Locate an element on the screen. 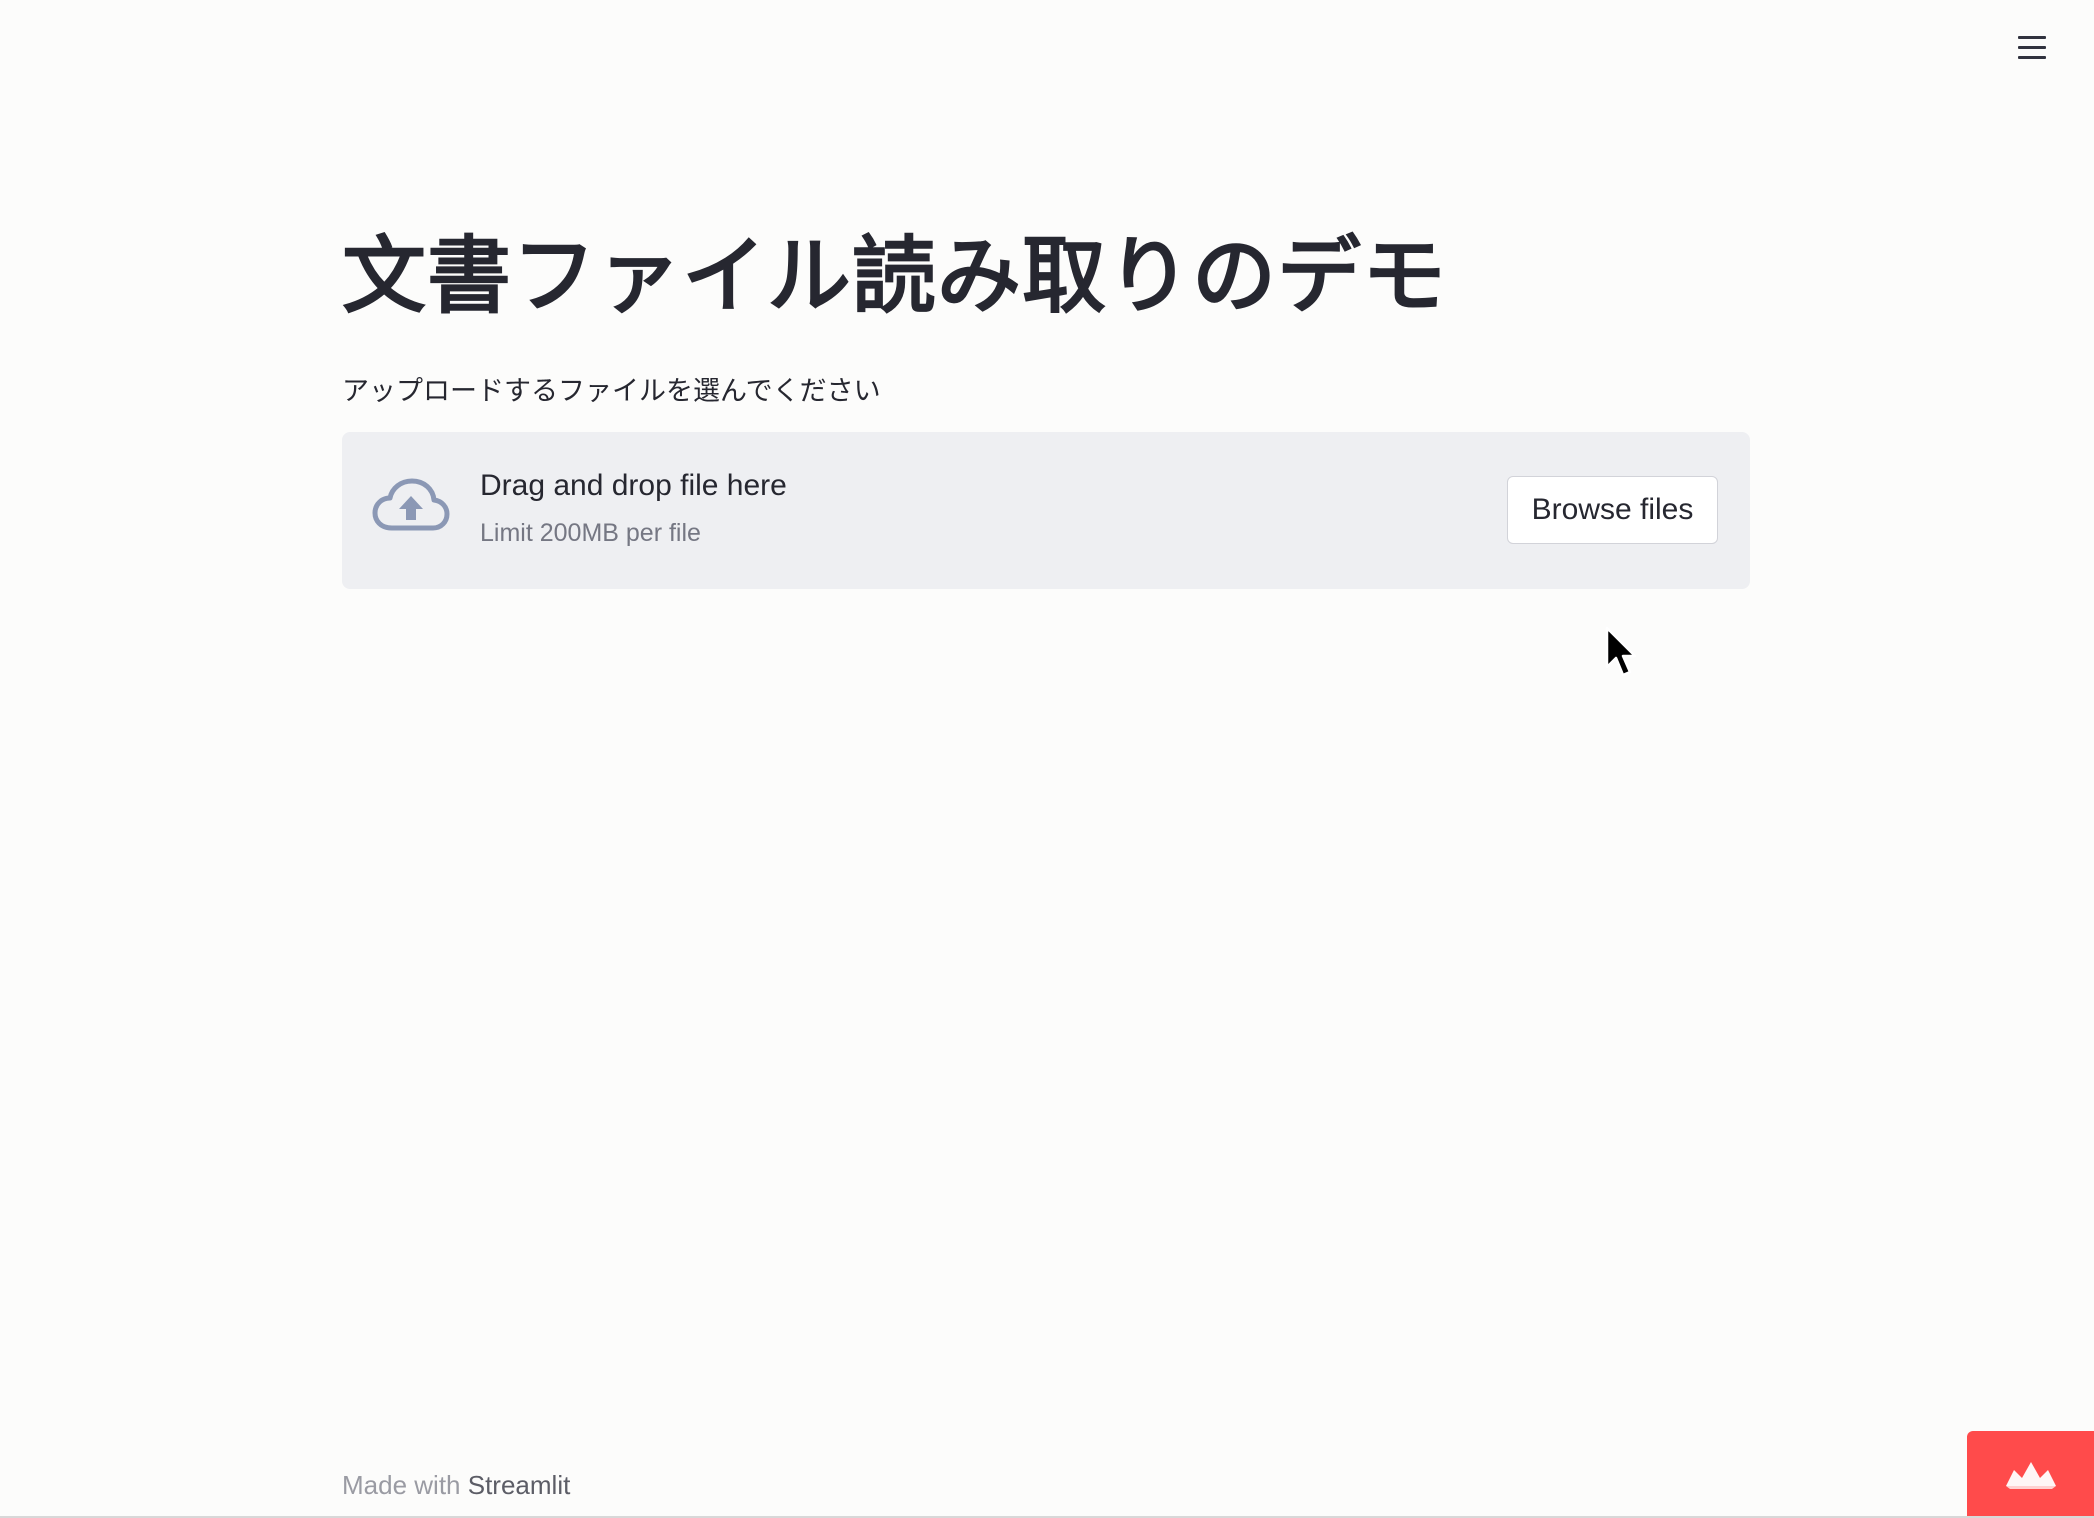 This screenshot has width=2094, height=1518. footer: Made with Streamlit is located at coordinates (456, 1485).